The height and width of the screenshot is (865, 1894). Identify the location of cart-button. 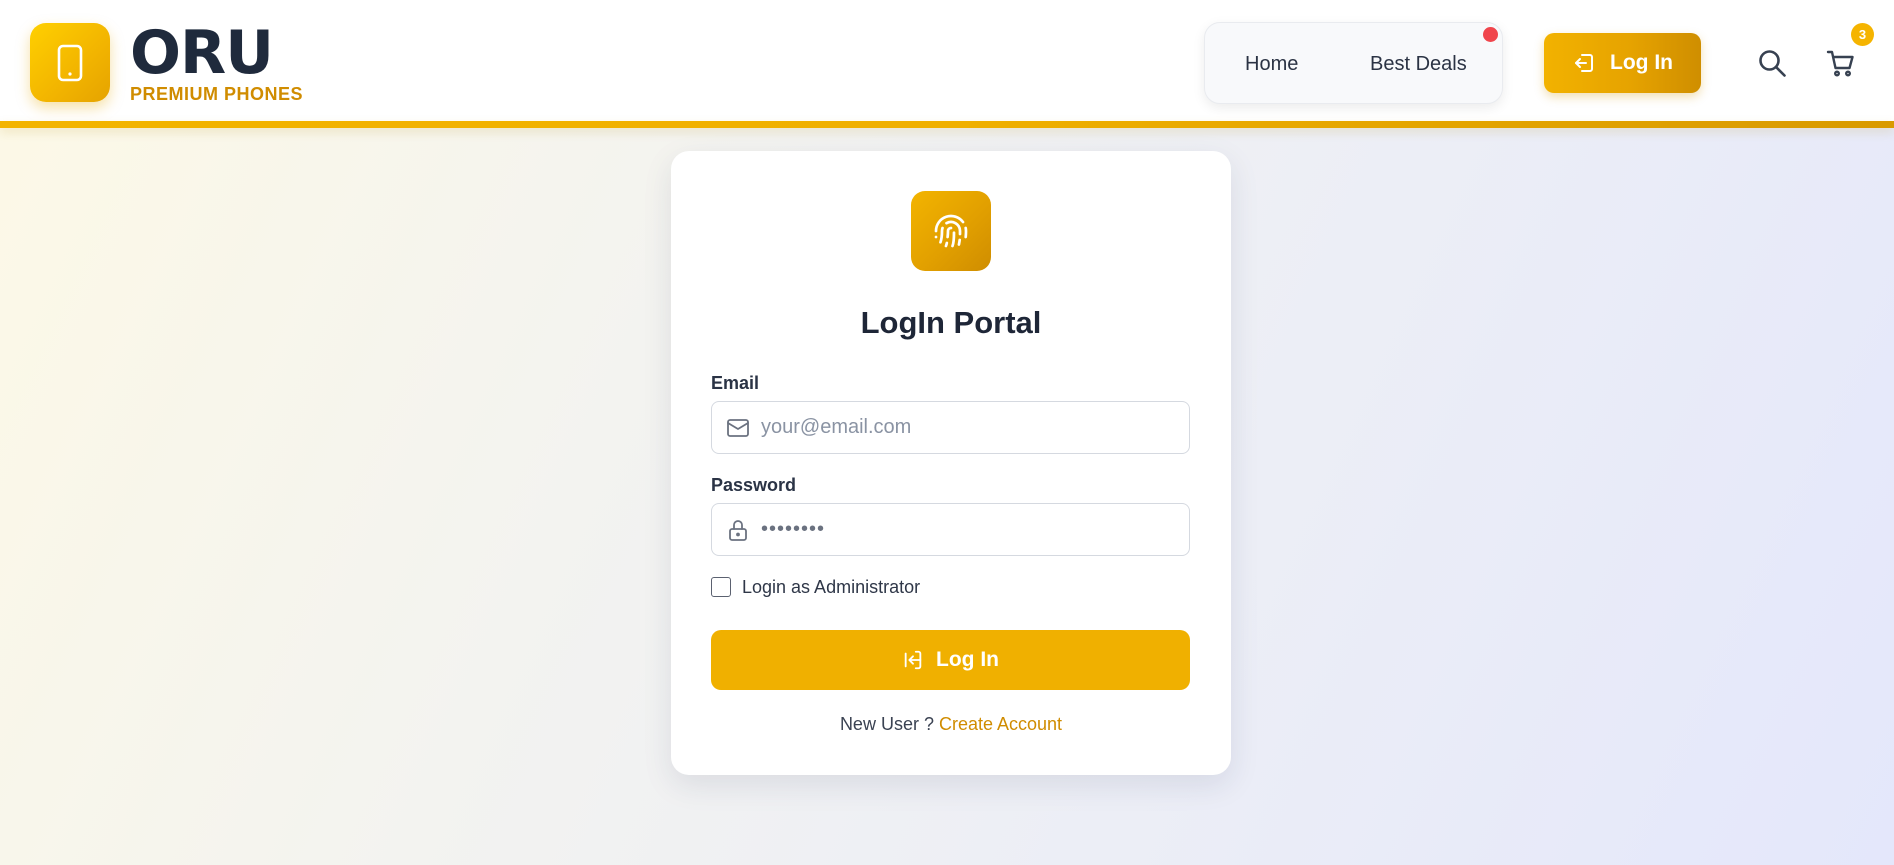
(1841, 63).